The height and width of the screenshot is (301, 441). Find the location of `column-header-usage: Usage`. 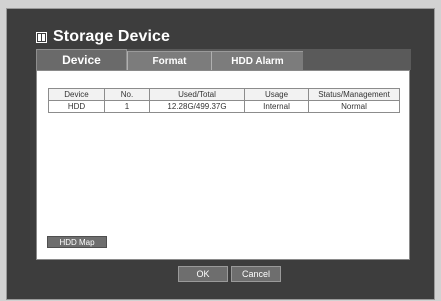

column-header-usage: Usage is located at coordinates (276, 94).